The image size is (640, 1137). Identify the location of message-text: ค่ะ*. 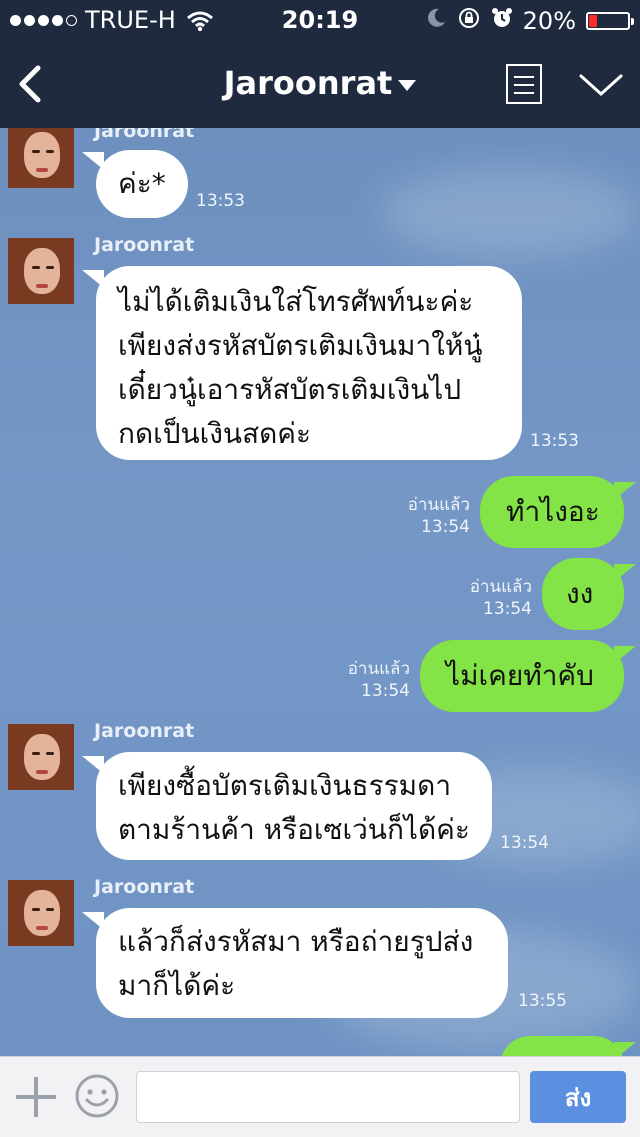
(142, 183).